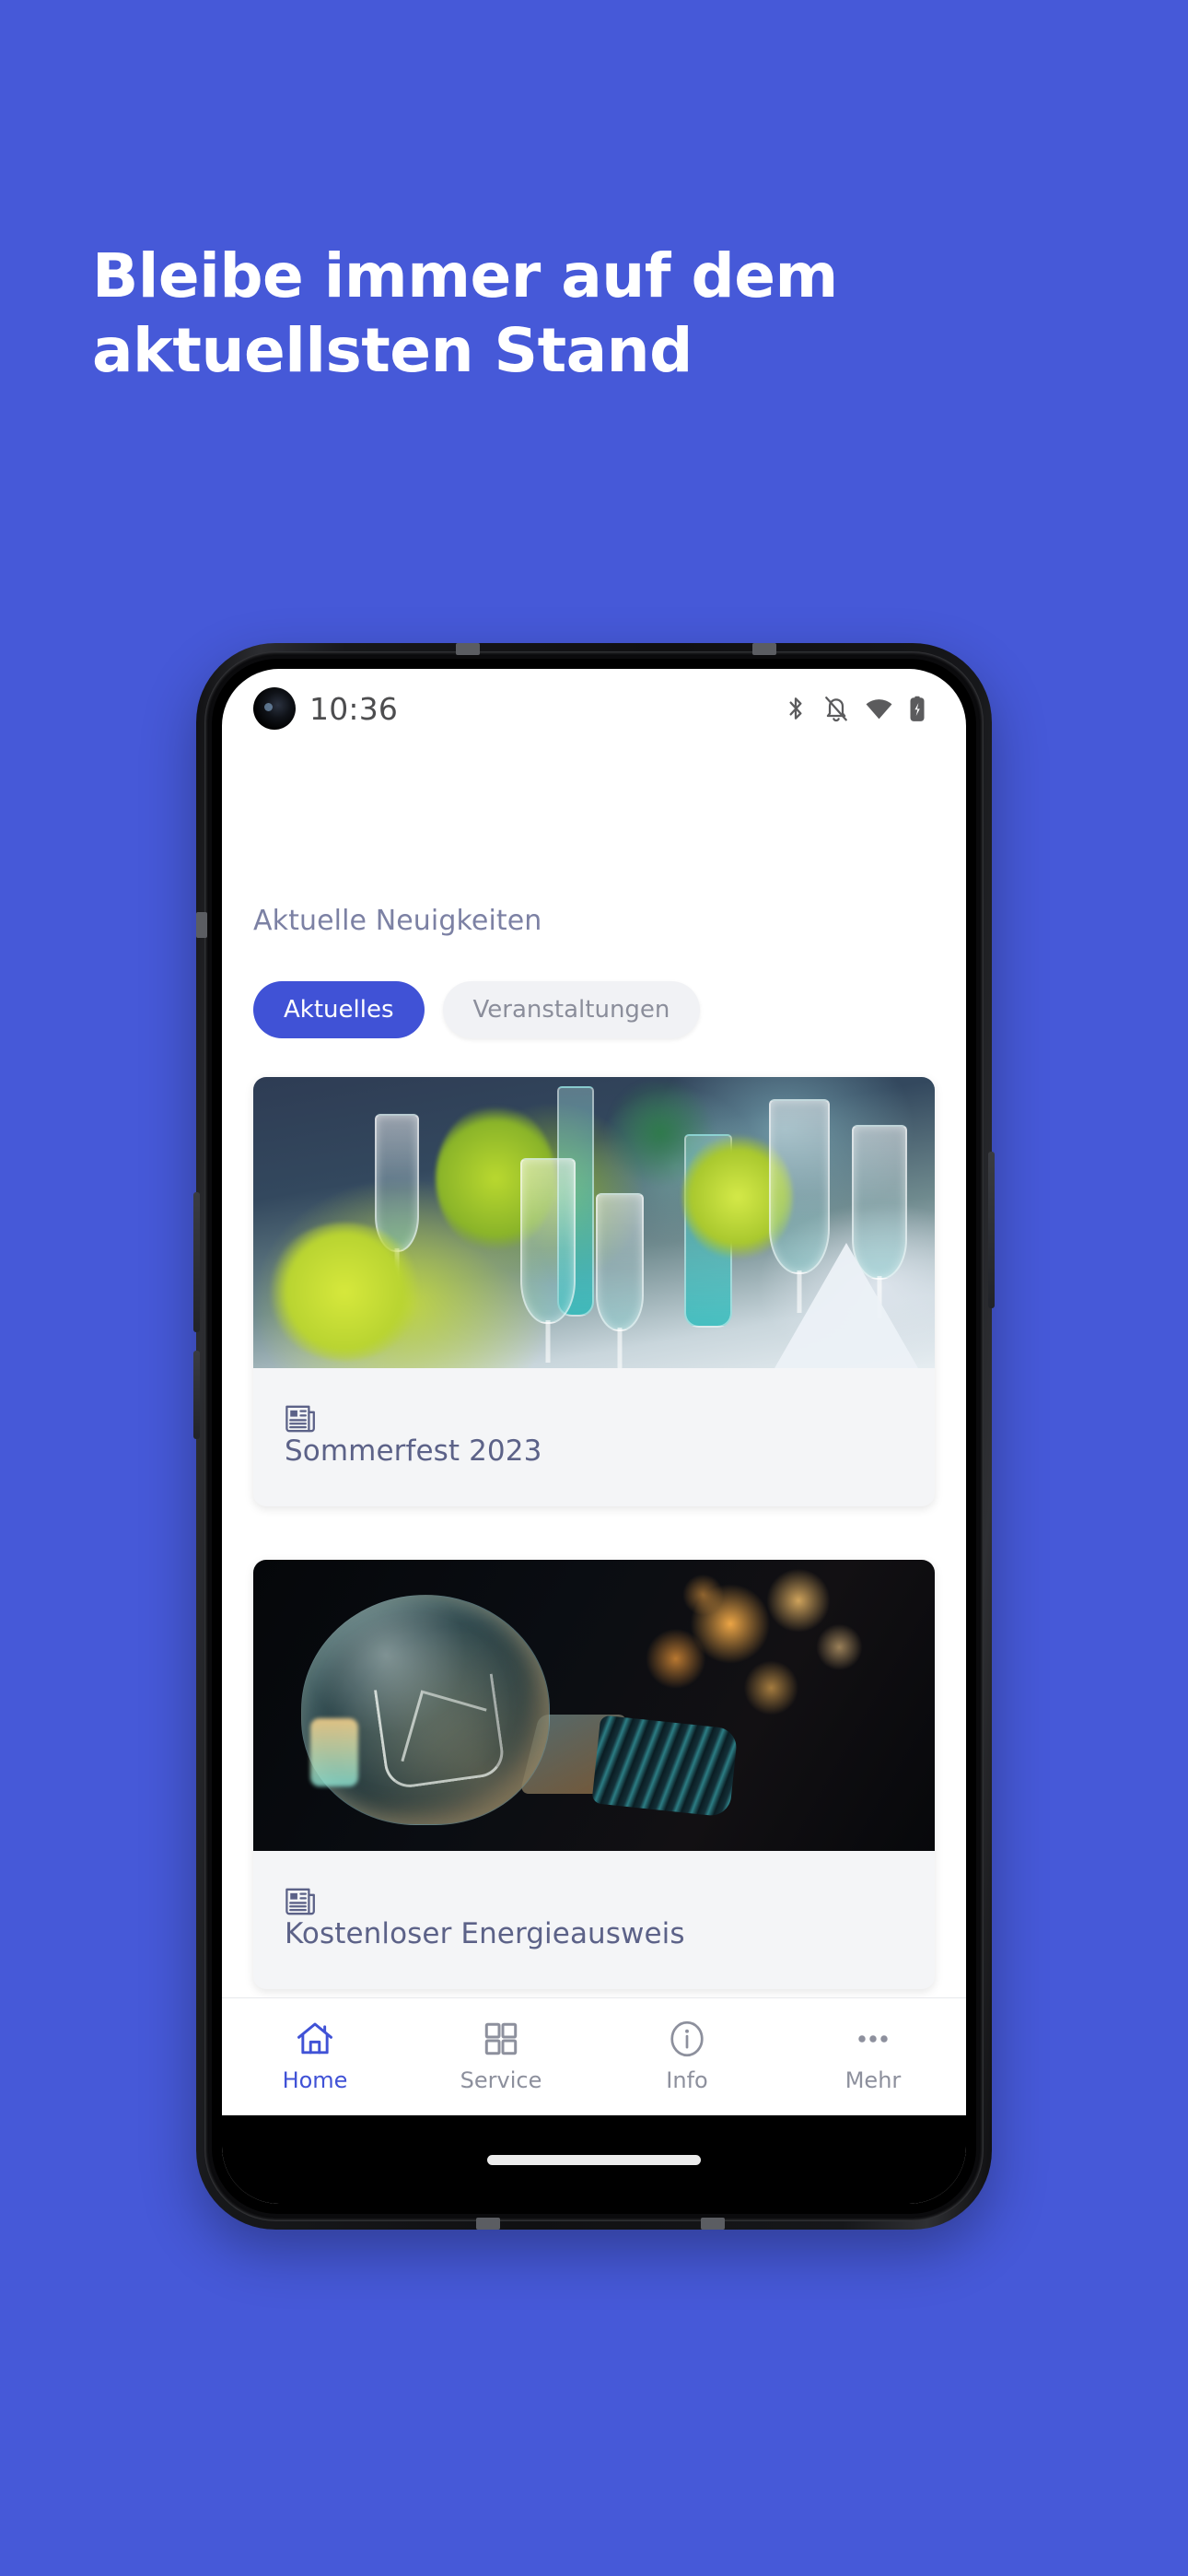 This screenshot has width=1188, height=2576. What do you see at coordinates (594, 1705) in the screenshot?
I see `news-card-image-energieausweis` at bounding box center [594, 1705].